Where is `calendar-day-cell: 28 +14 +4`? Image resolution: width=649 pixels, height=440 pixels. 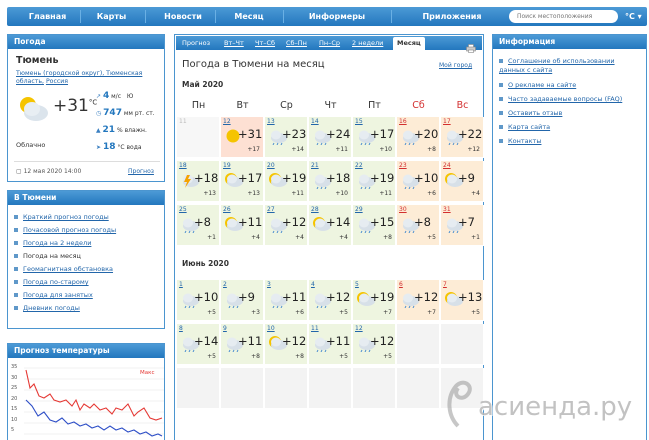
calendar-day-cell: 28 +14 +4 is located at coordinates (330, 225).